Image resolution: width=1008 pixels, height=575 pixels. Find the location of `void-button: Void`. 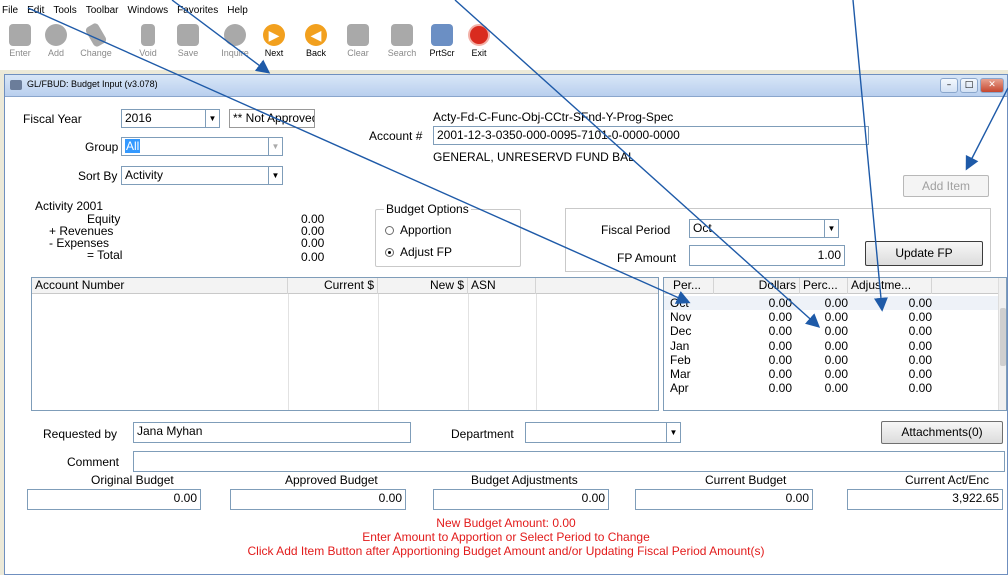

void-button: Void is located at coordinates (148, 45).